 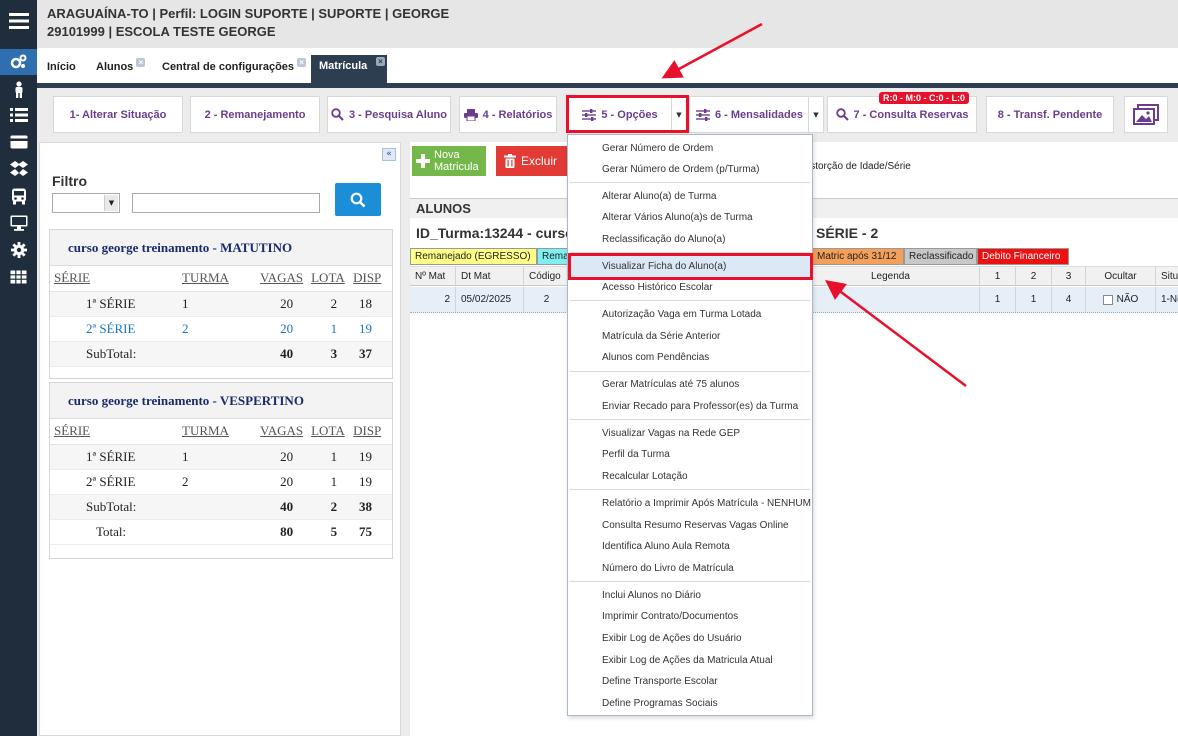 I want to click on images-icon, so click(x=1146, y=114).